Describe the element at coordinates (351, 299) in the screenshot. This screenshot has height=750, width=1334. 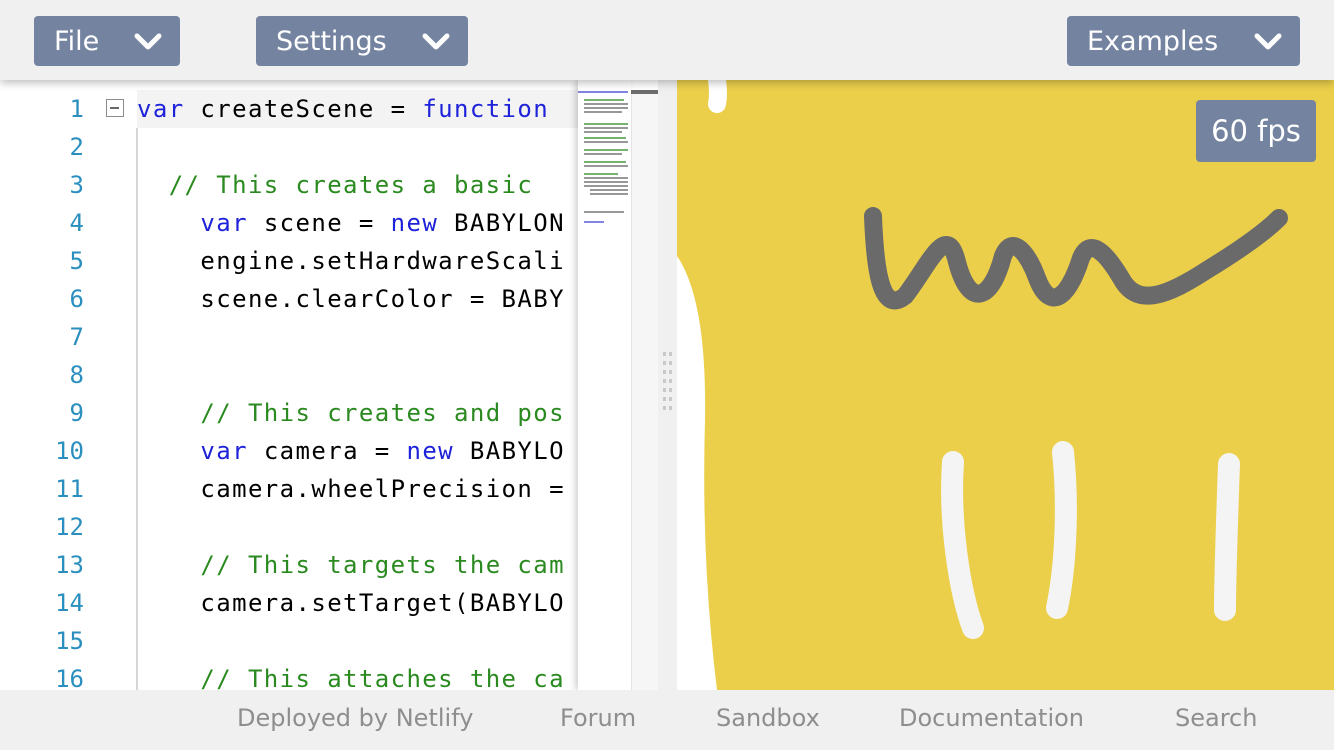
I see `code-line-6: scene.clearColor = BABY` at that location.